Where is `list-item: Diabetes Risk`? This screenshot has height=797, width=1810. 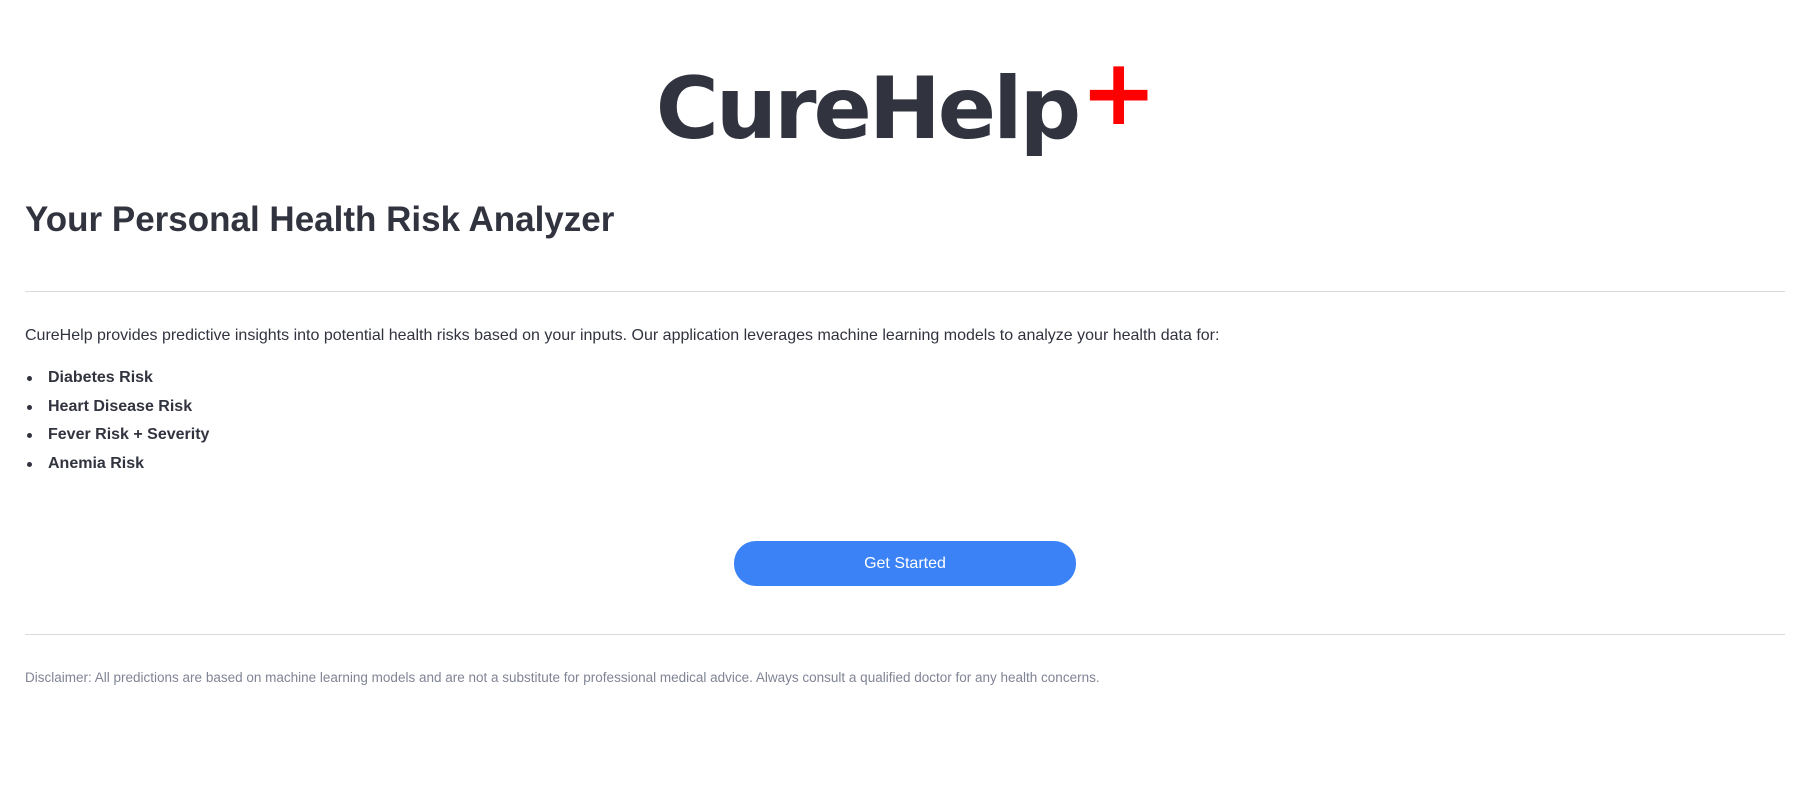
list-item: Diabetes Risk is located at coordinates (117, 380).